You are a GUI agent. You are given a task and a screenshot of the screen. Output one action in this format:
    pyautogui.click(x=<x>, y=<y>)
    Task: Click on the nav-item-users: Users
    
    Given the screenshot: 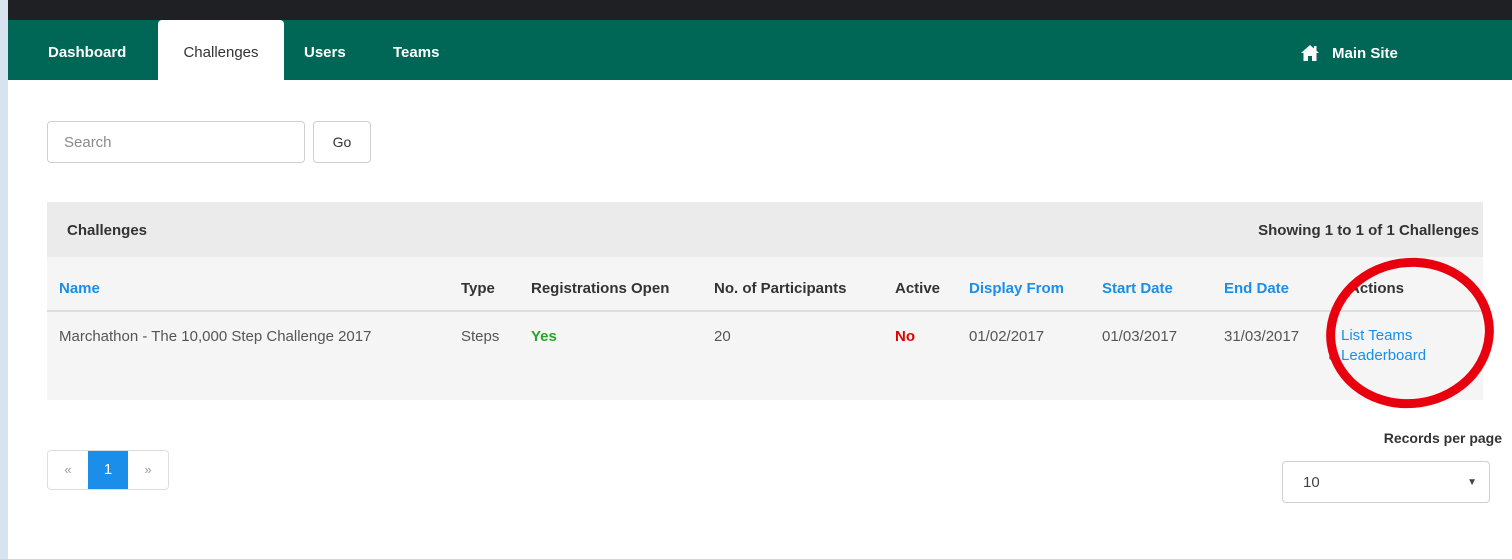 What is the action you would take?
    pyautogui.click(x=325, y=50)
    